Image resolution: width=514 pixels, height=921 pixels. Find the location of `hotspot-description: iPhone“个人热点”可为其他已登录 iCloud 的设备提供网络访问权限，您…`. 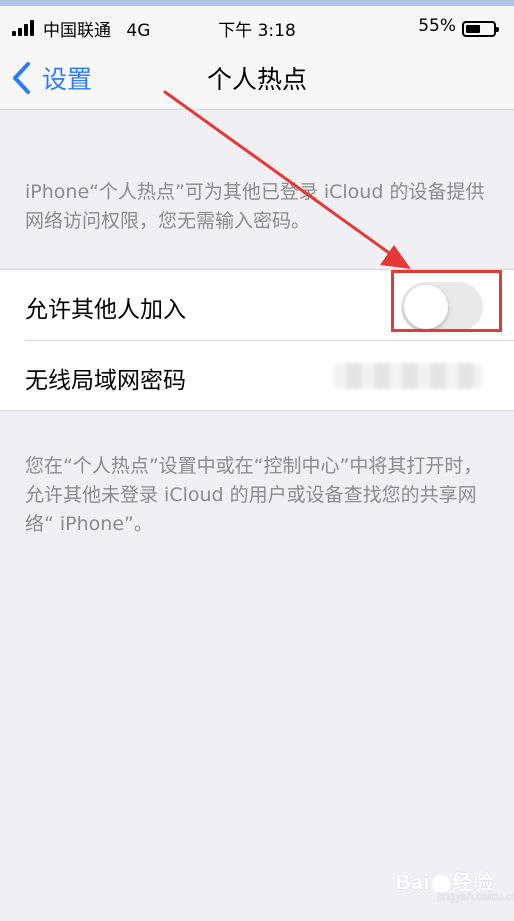

hotspot-description: iPhone“个人热点”可为其他已登录 iCloud 的设备提供网络访问权限，您… is located at coordinates (255, 206).